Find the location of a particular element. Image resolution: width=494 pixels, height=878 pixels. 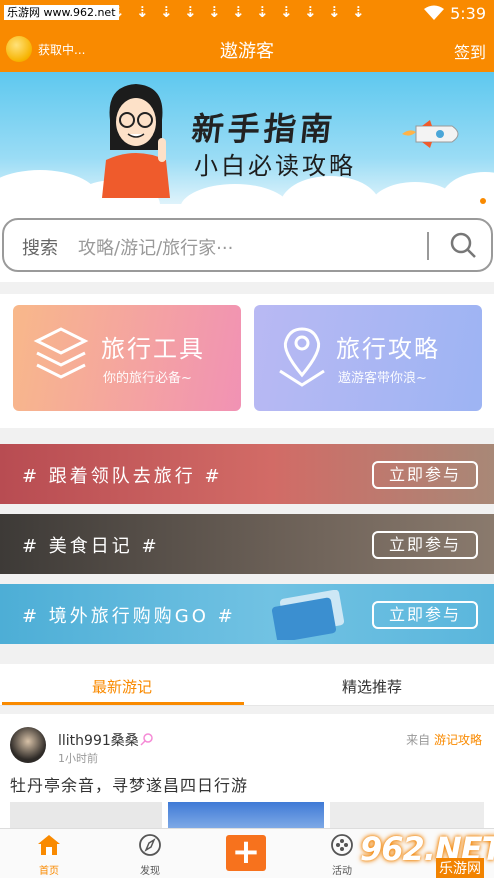

post-source-prefix: 来自 is located at coordinates (418, 740).